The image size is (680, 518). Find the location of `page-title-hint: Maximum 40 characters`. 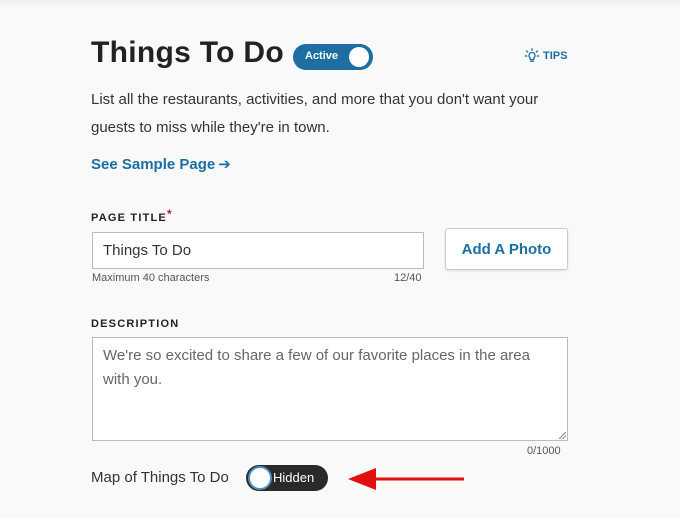

page-title-hint: Maximum 40 characters is located at coordinates (151, 278).